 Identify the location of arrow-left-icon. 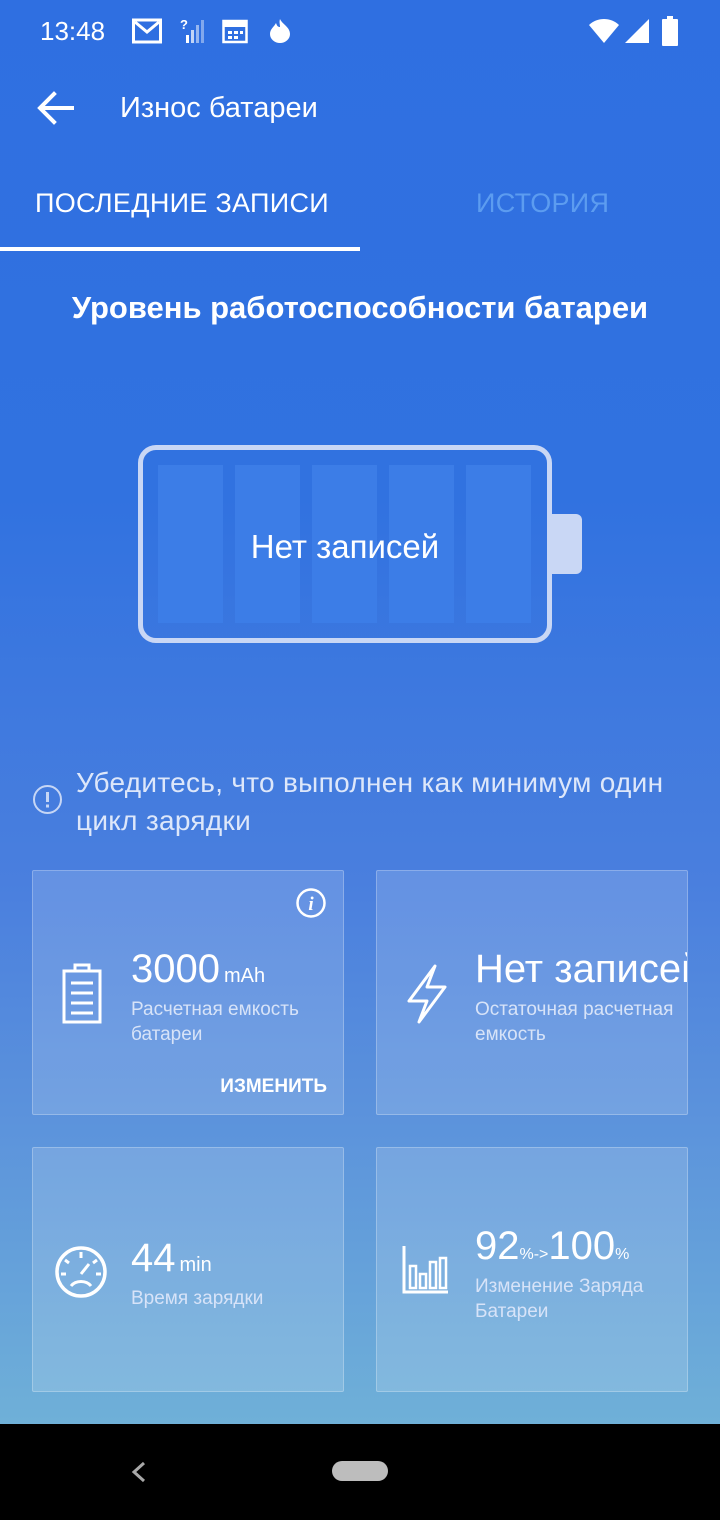
(55, 108).